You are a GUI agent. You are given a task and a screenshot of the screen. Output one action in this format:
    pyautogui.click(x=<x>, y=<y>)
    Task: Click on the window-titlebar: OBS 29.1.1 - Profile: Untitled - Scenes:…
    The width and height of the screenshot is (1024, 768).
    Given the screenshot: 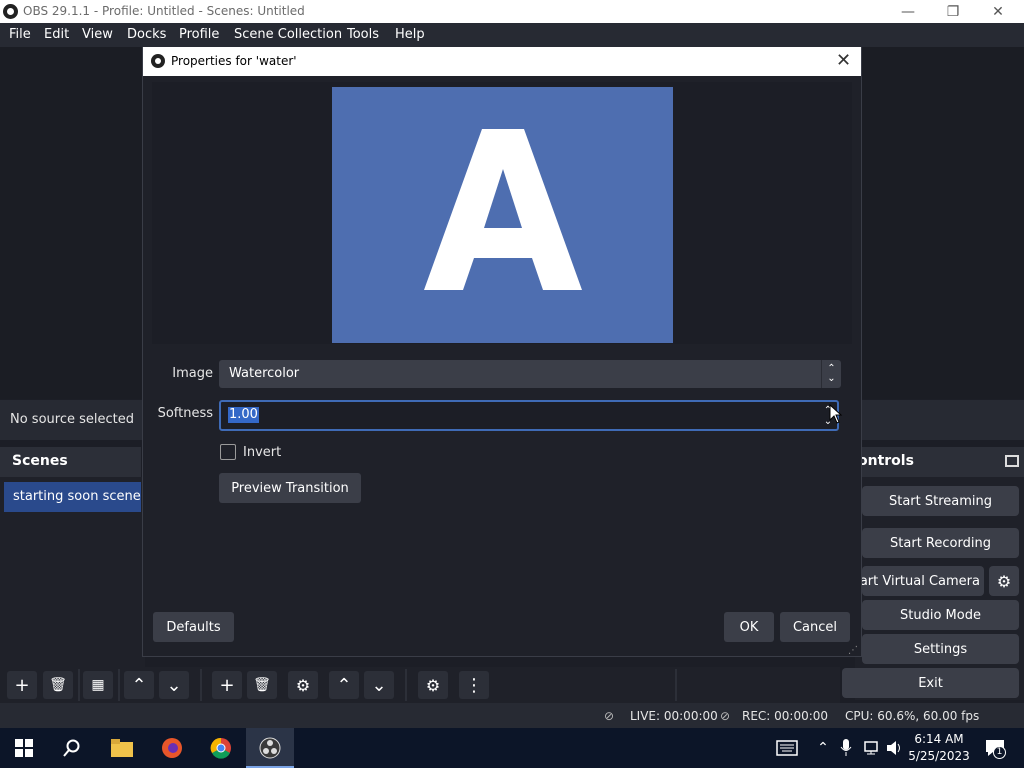 What is the action you would take?
    pyautogui.click(x=512, y=11)
    